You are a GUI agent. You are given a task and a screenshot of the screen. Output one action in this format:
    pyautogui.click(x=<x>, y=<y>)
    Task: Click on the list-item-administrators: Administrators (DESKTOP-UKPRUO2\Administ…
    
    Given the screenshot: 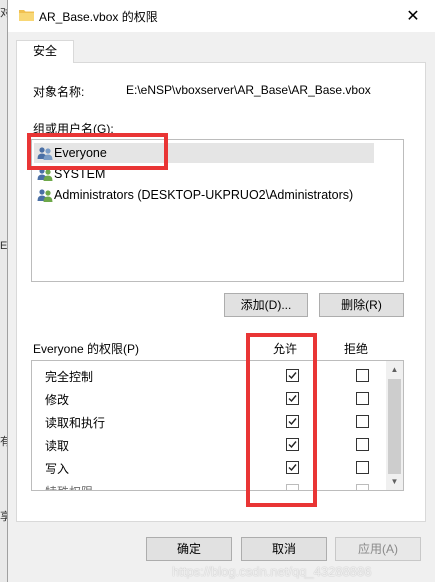 What is the action you would take?
    pyautogui.click(x=196, y=195)
    